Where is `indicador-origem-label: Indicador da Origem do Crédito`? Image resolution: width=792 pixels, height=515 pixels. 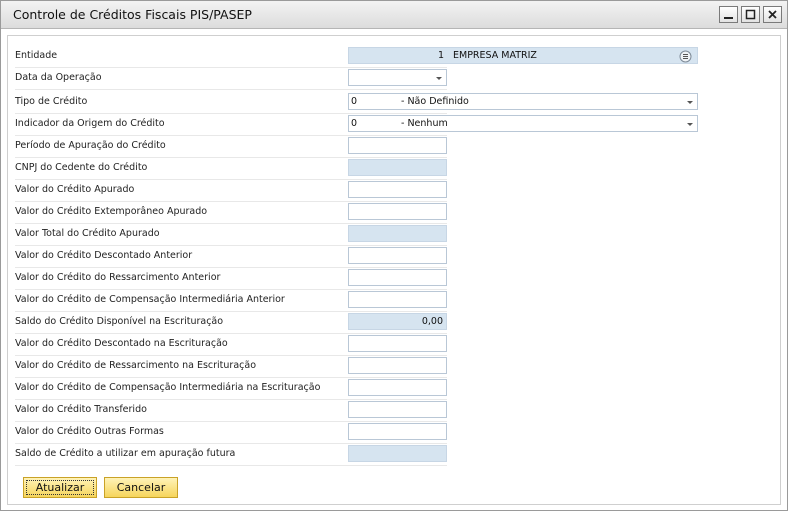
indicador-origem-label: Indicador da Origem do Crédito is located at coordinates (90, 123).